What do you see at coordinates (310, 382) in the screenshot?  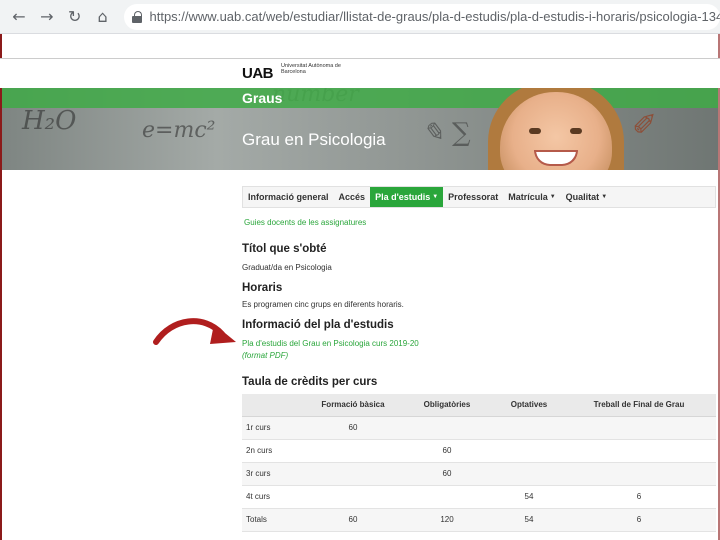 I see `taula-heading: Taula de crèdits per curs` at bounding box center [310, 382].